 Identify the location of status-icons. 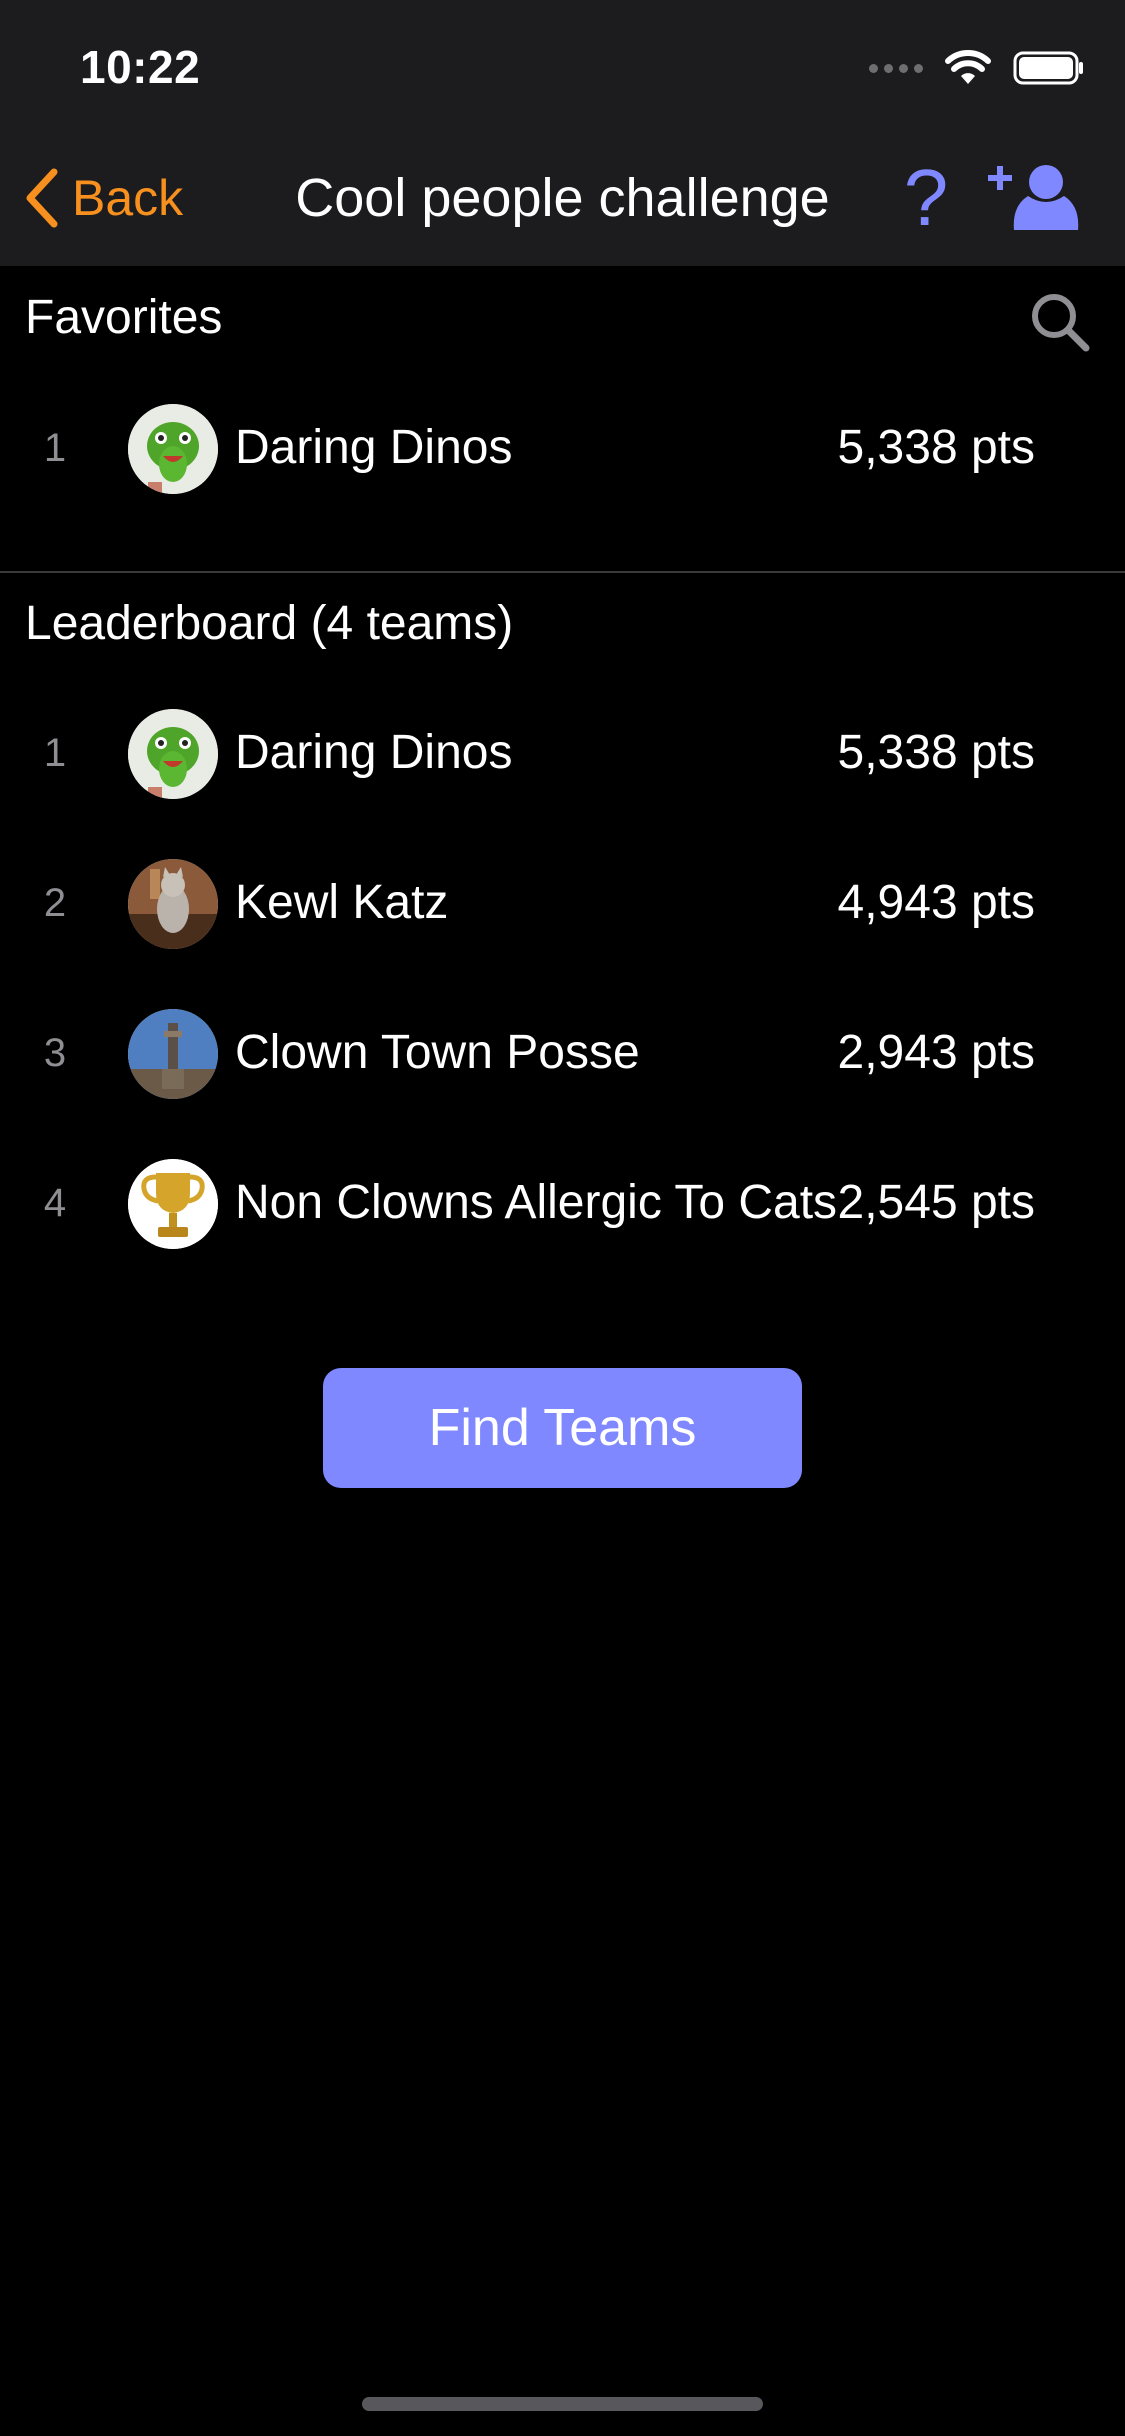
(977, 68).